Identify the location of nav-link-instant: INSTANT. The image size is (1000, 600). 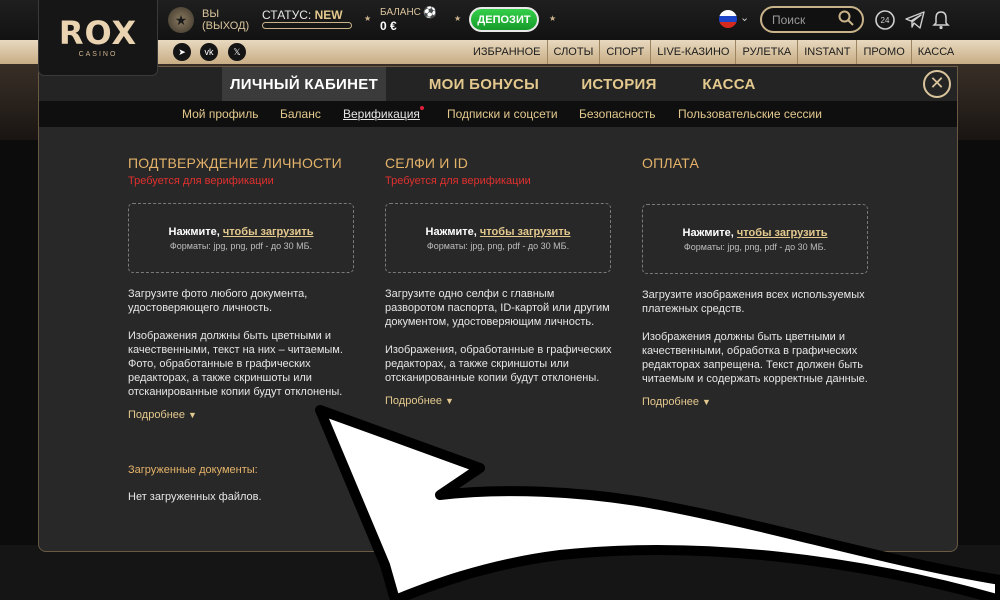
(826, 52).